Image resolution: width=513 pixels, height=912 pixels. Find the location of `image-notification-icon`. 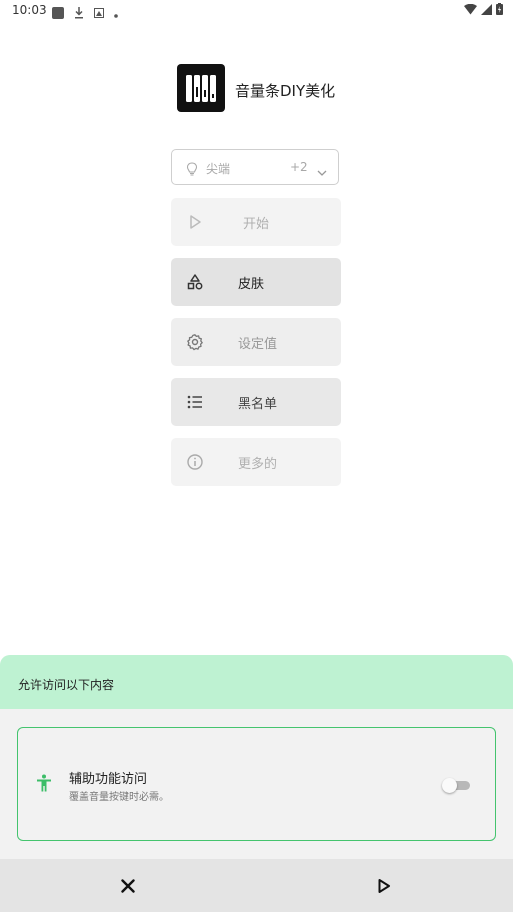

image-notification-icon is located at coordinates (99, 12).